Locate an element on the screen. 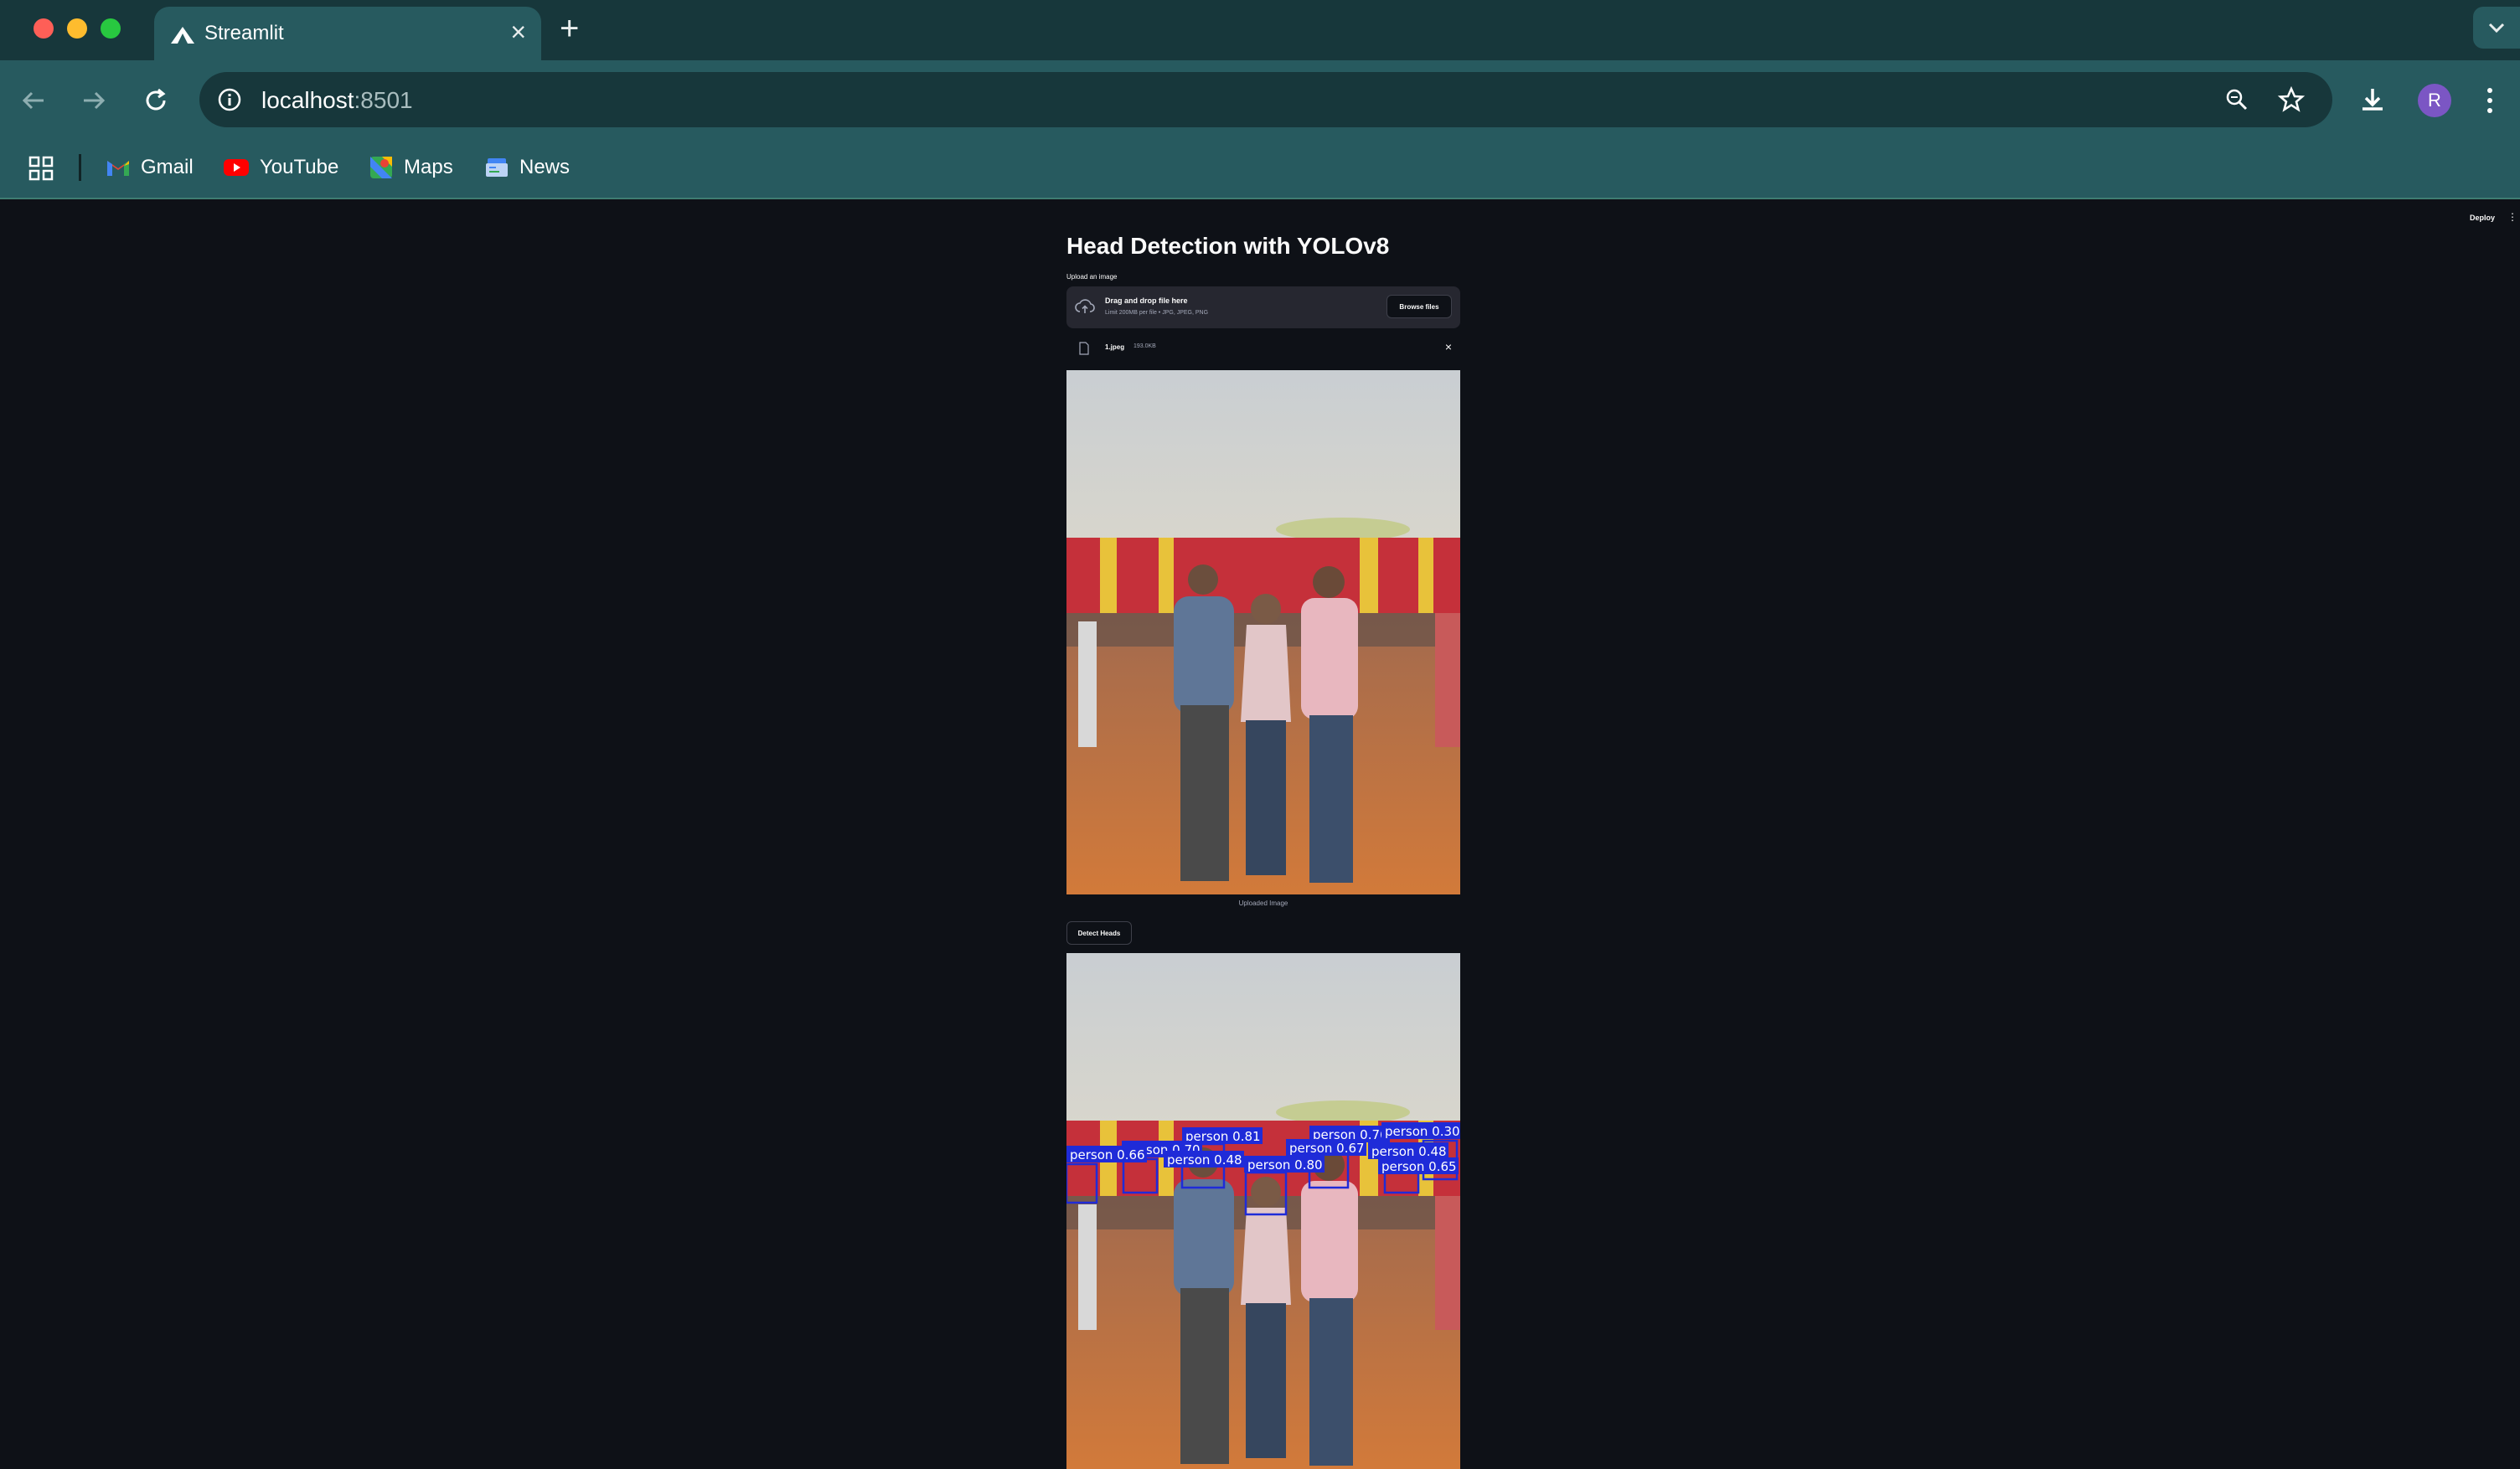  browser-menu-icon is located at coordinates (2490, 100).